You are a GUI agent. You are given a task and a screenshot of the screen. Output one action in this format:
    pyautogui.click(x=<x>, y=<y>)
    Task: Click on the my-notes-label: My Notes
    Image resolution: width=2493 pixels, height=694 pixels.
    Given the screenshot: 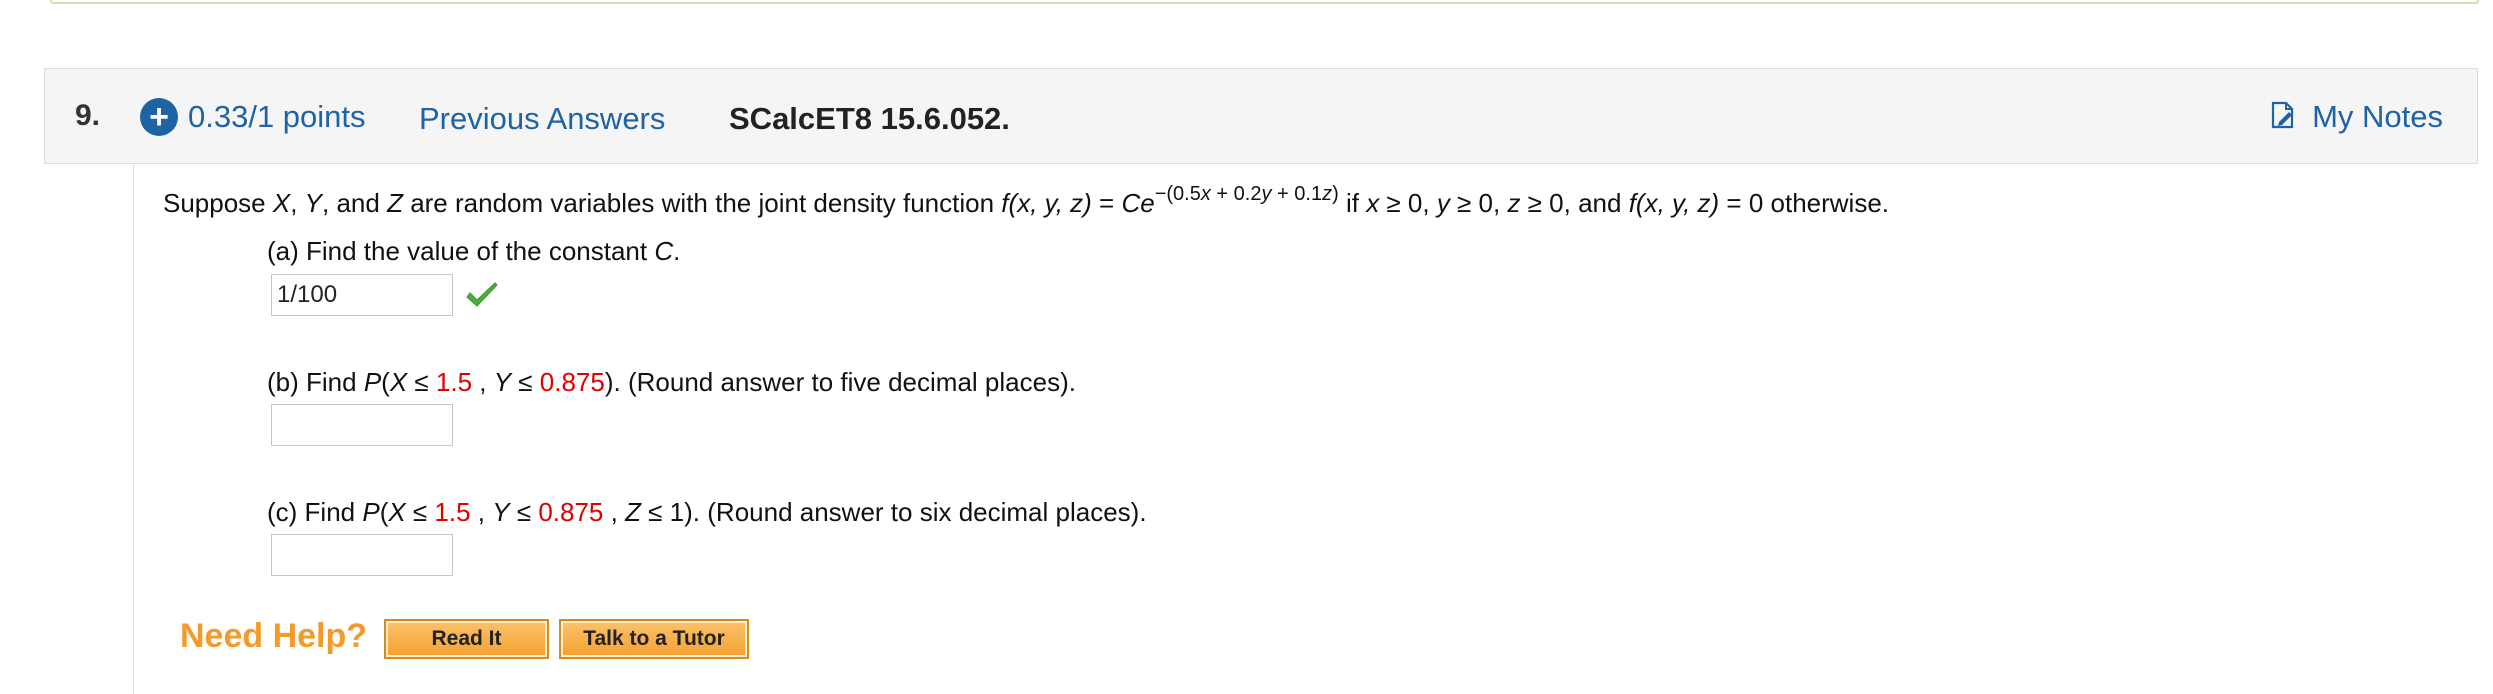 What is the action you would take?
    pyautogui.click(x=2377, y=116)
    